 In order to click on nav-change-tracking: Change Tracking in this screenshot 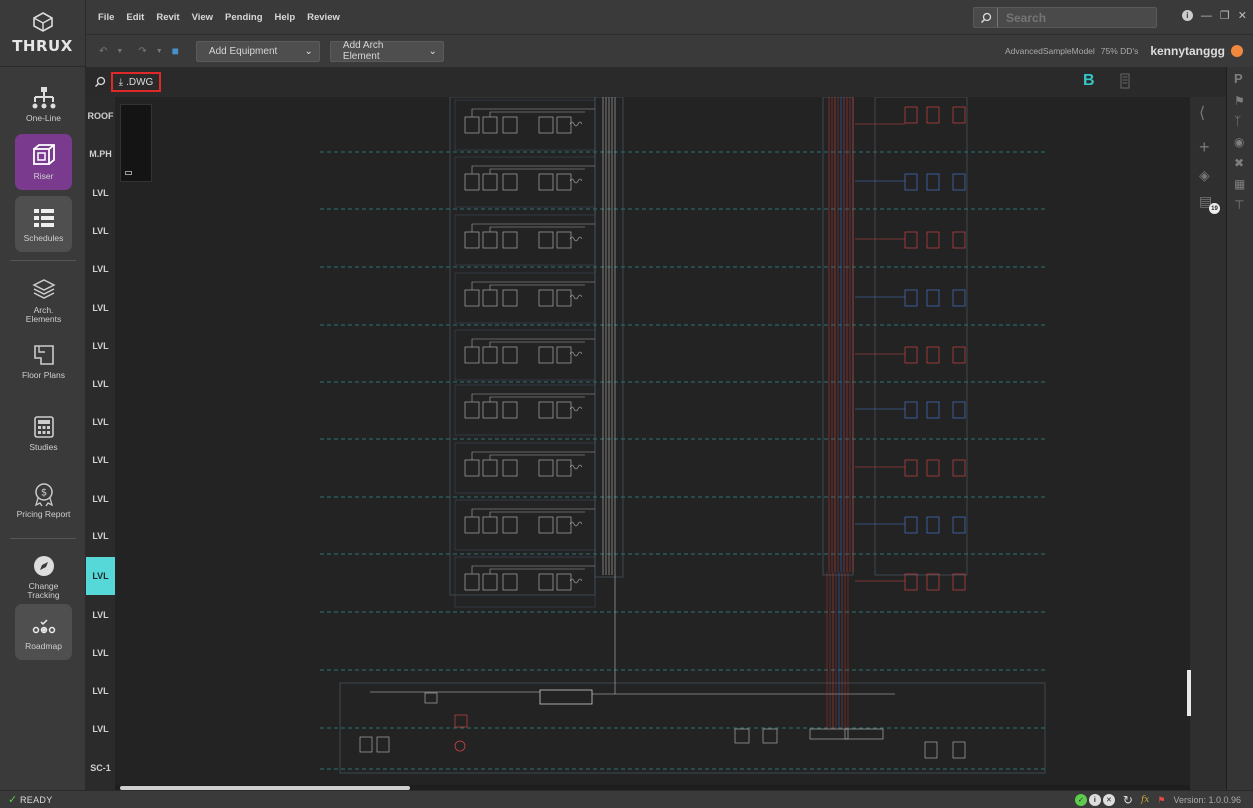, I will do `click(43, 576)`.